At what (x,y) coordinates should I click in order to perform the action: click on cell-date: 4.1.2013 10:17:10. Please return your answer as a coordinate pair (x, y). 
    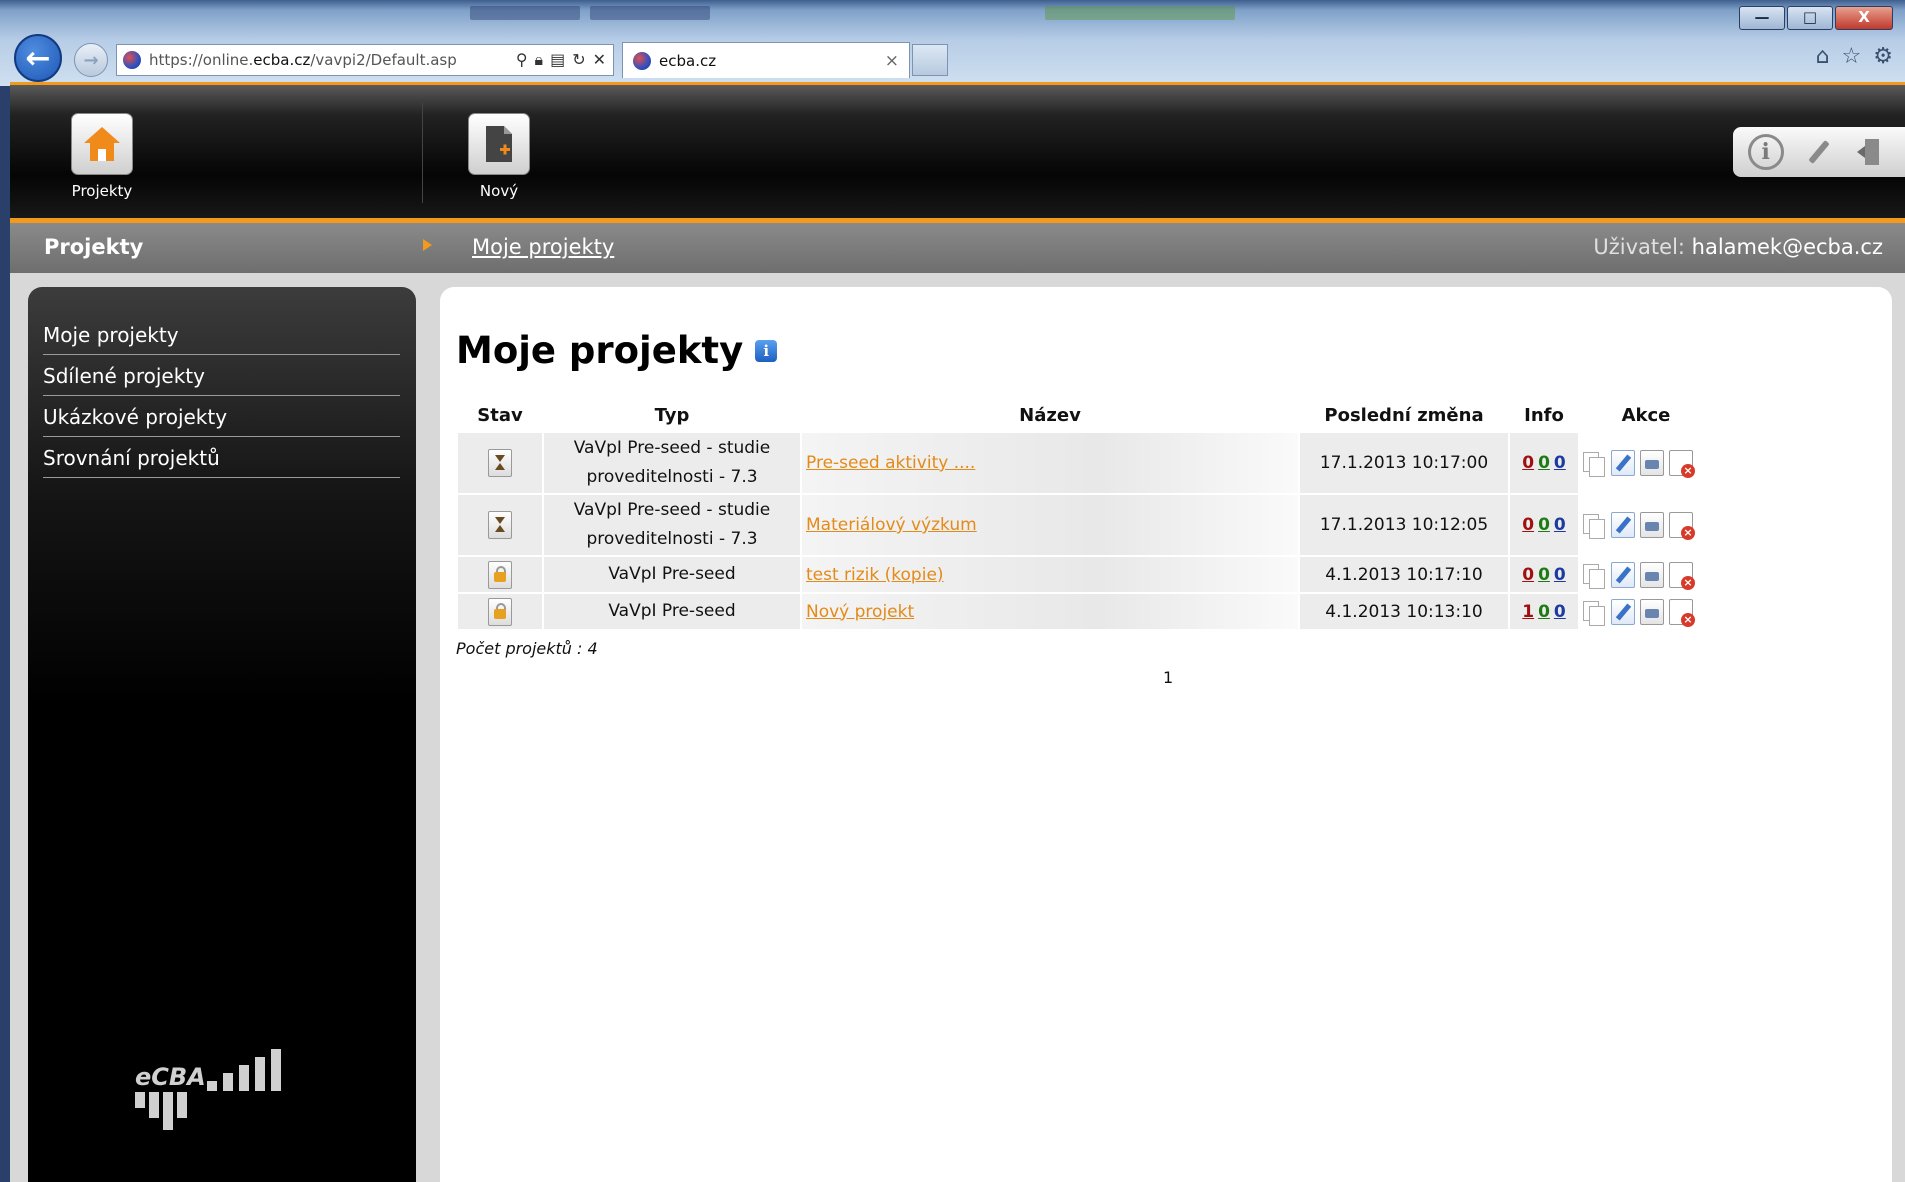
    Looking at the image, I should click on (1404, 574).